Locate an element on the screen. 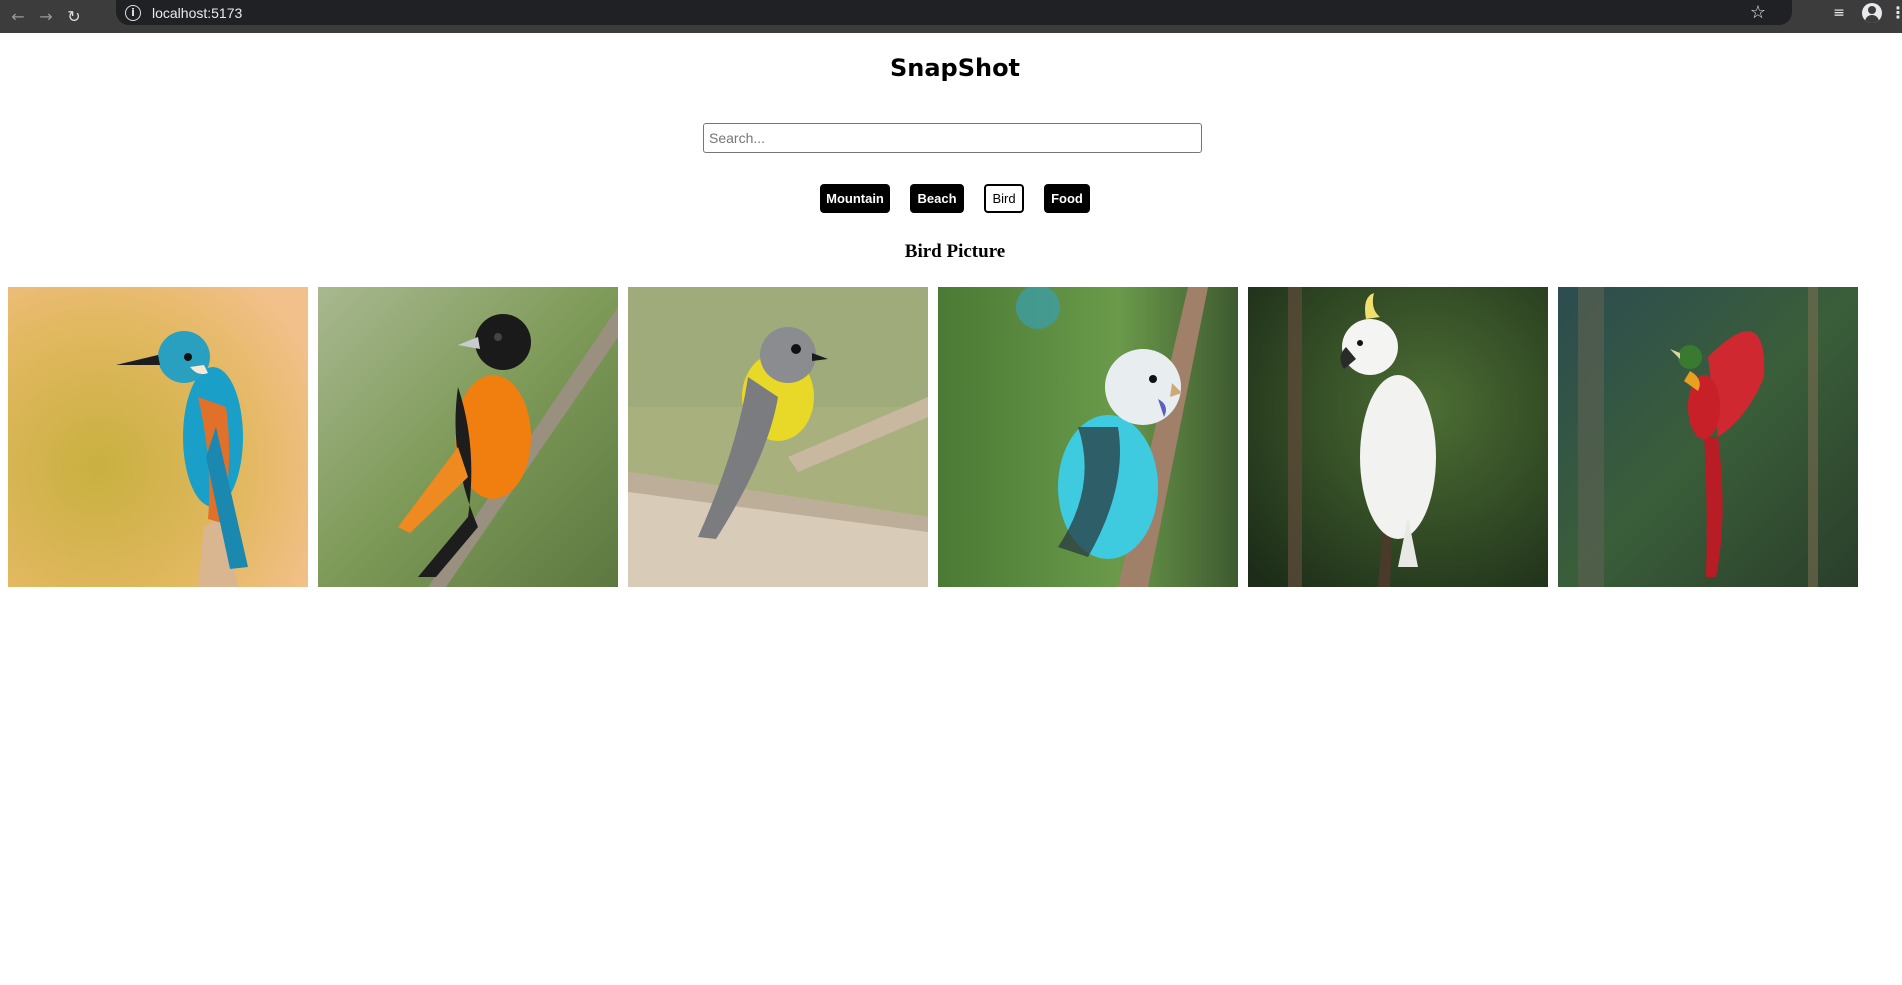 The width and height of the screenshot is (1902, 985). back-arrow-icon: ← is located at coordinates (18, 17).